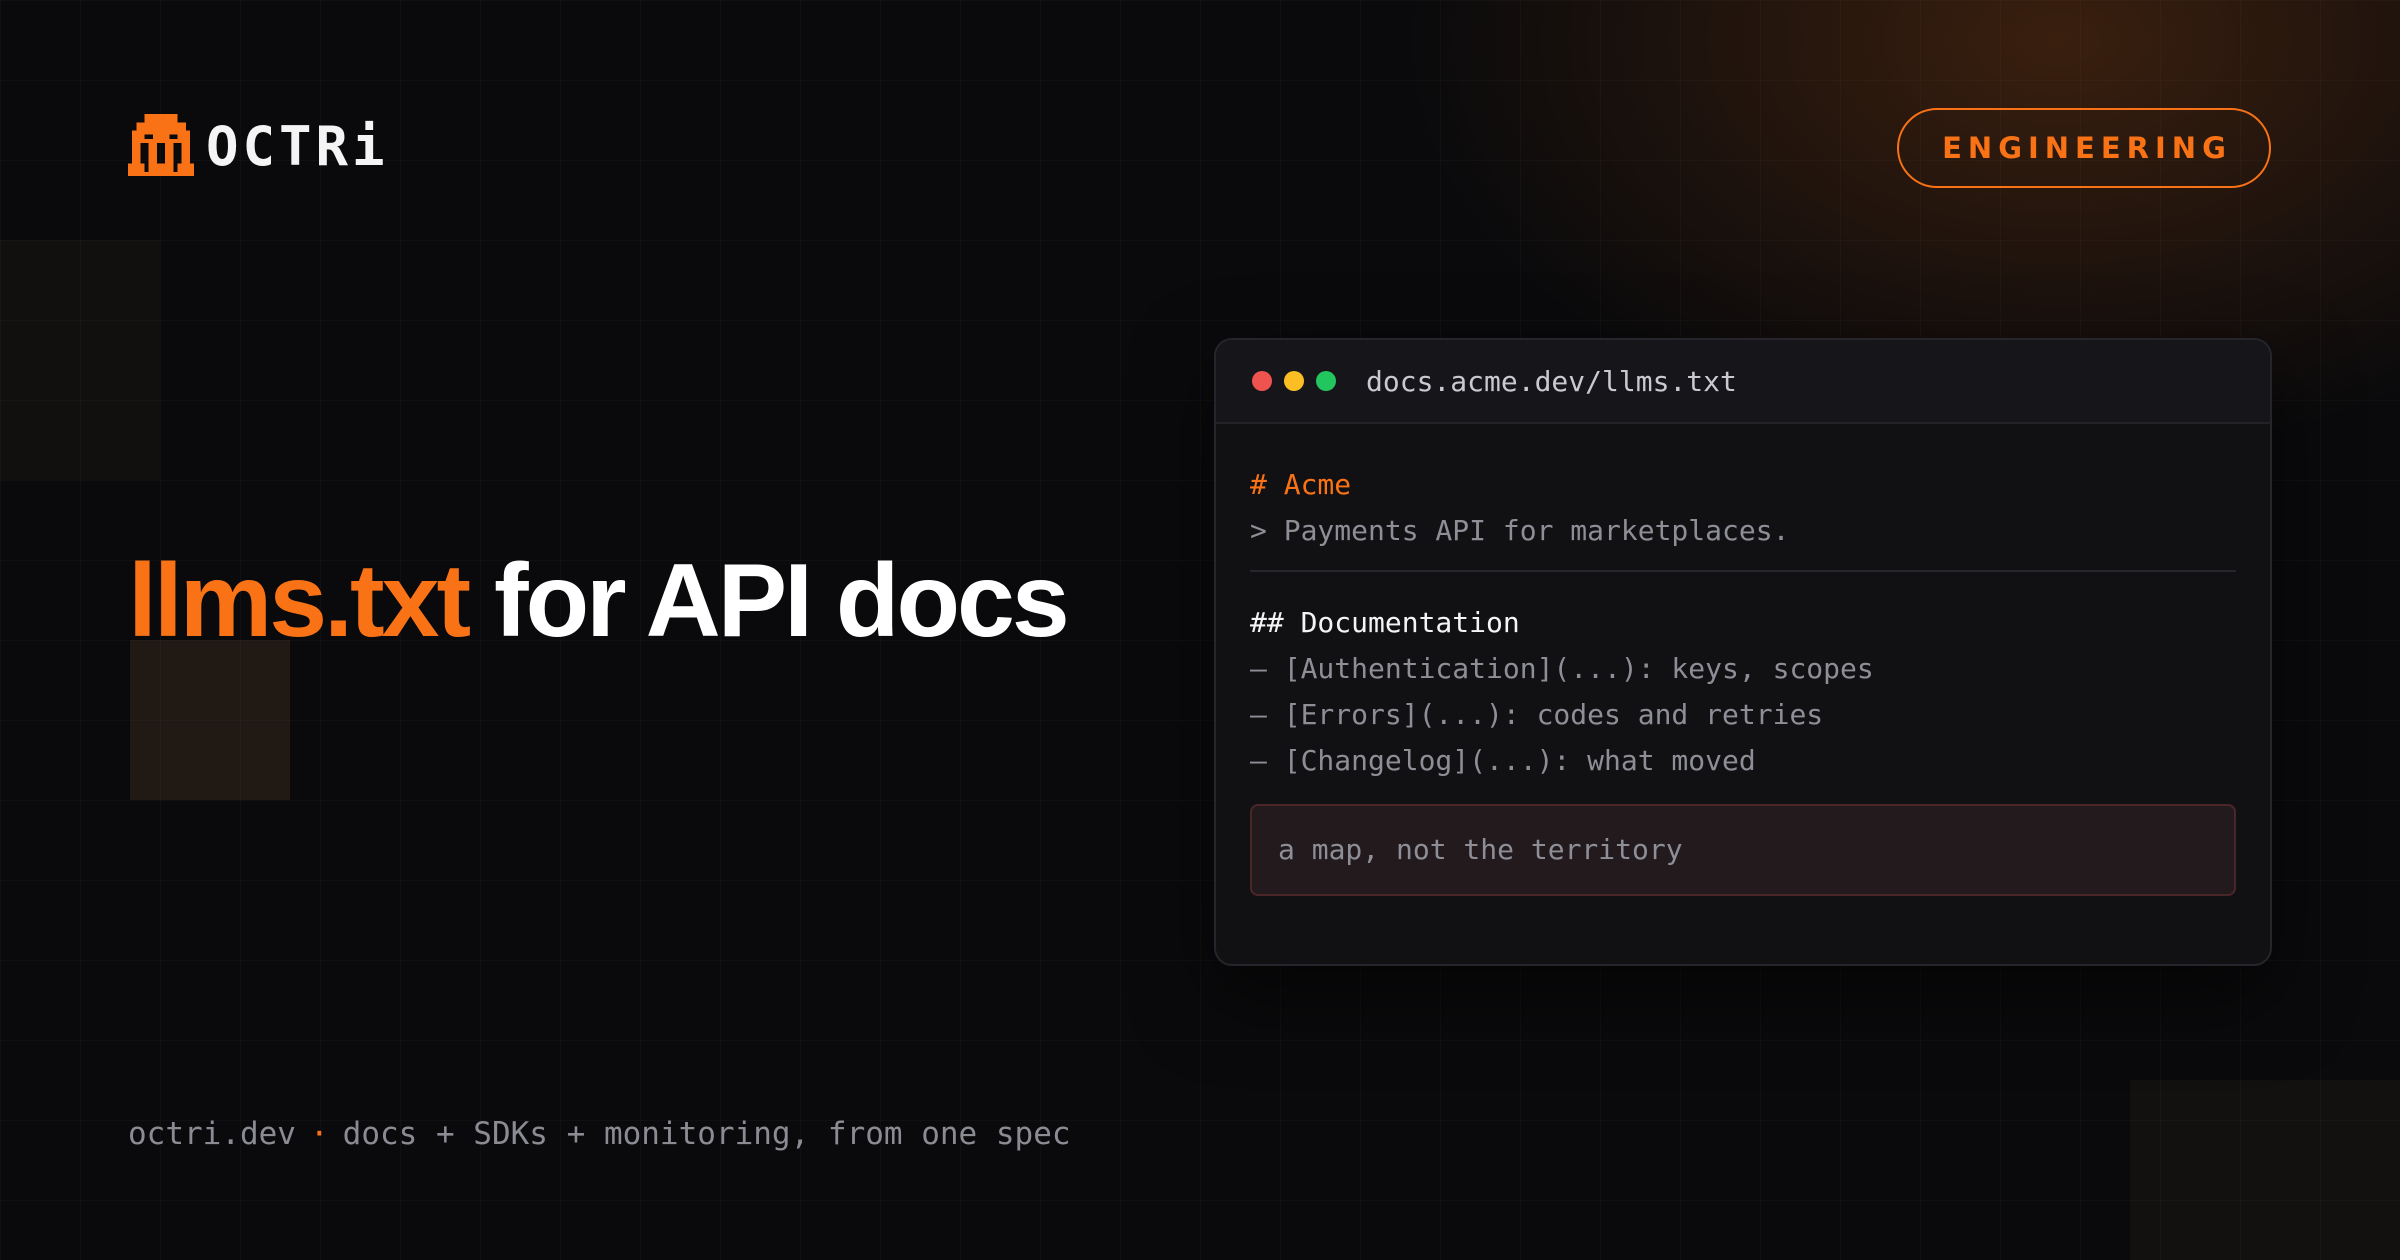 The height and width of the screenshot is (1260, 2400). I want to click on footer-site: octri.dev, so click(212, 1134).